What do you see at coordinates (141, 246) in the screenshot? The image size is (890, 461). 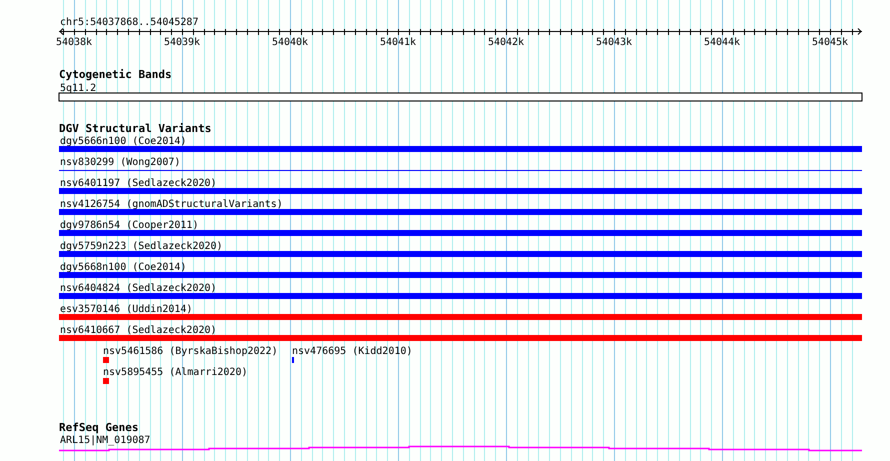 I see `variant-label: dgv5759n223 (Sedlazeck2020)` at bounding box center [141, 246].